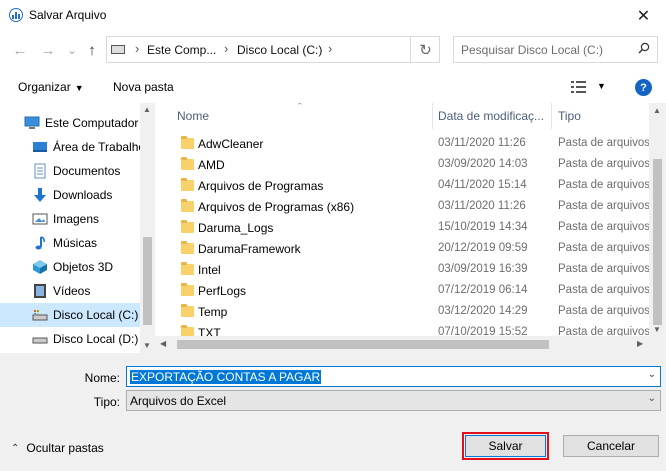 The width and height of the screenshot is (666, 471). I want to click on file-date: 04/11/2020 15:14, so click(482, 185).